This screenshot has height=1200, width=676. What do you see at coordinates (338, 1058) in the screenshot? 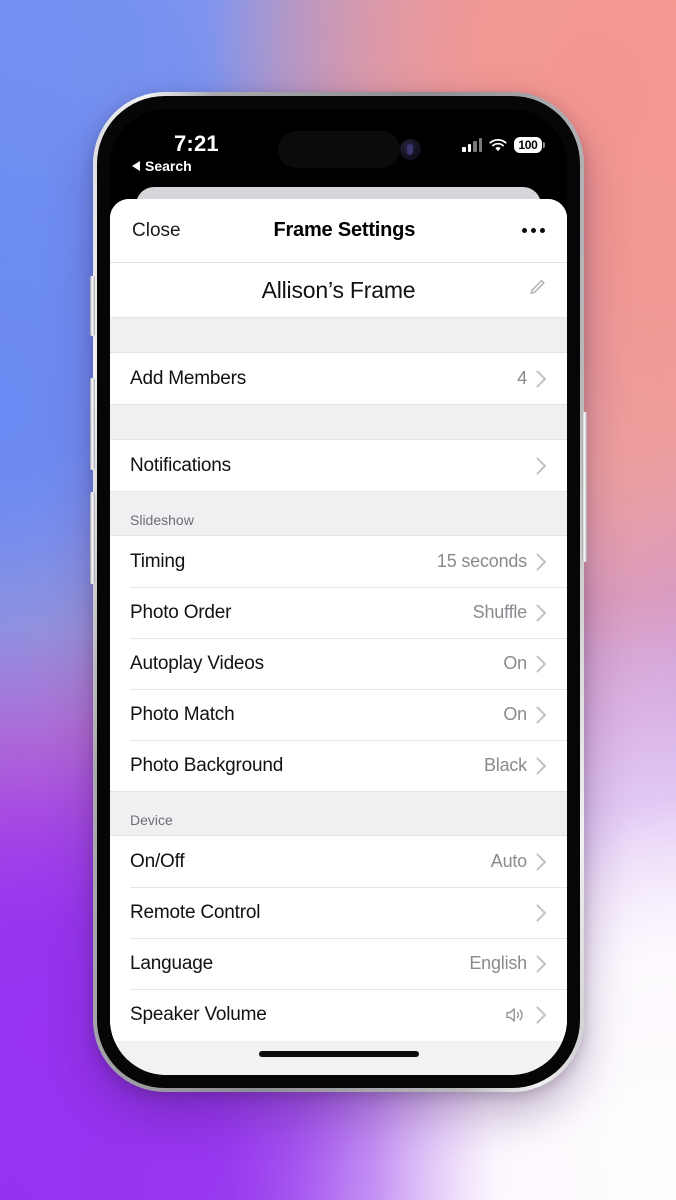
I see `home-bar-area` at bounding box center [338, 1058].